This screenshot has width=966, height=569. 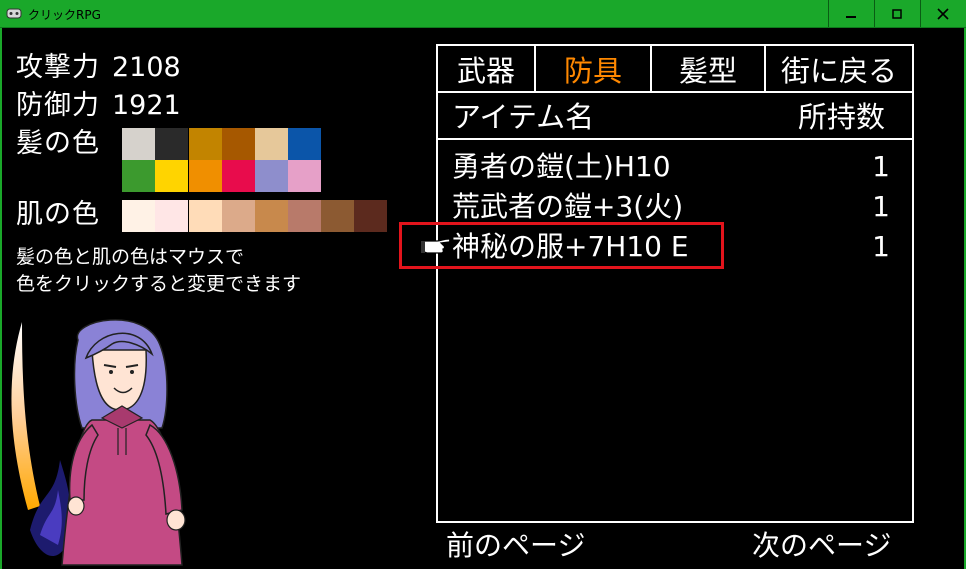 What do you see at coordinates (159, 284) in the screenshot?
I see `hint-line-2: 色をクリックすると変更できます` at bounding box center [159, 284].